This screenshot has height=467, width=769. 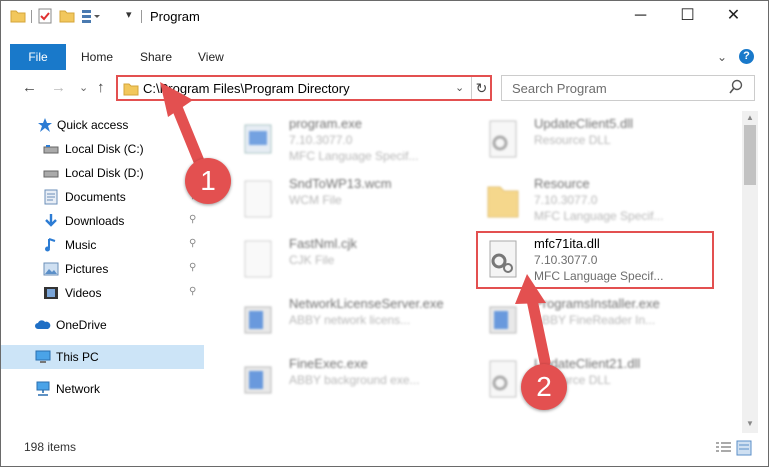 What do you see at coordinates (544, 387) in the screenshot?
I see `step-badge-2: 2` at bounding box center [544, 387].